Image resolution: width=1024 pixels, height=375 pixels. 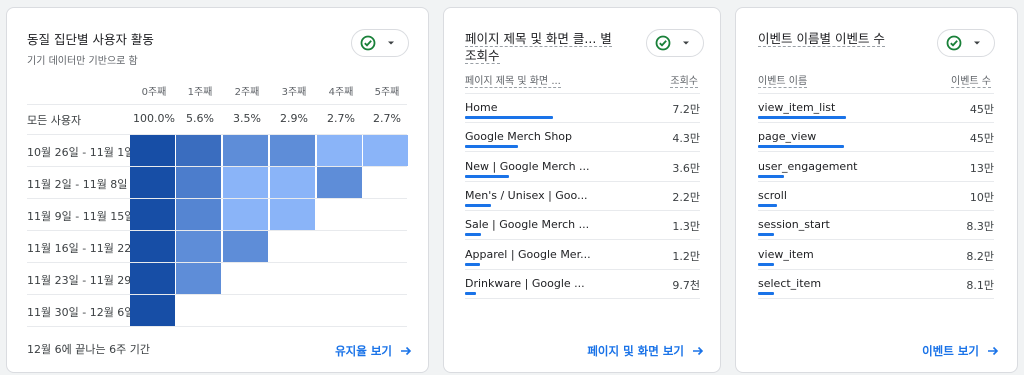 What do you see at coordinates (582, 226) in the screenshot?
I see `table-row: Sale | Google Merch ... 1.3만` at bounding box center [582, 226].